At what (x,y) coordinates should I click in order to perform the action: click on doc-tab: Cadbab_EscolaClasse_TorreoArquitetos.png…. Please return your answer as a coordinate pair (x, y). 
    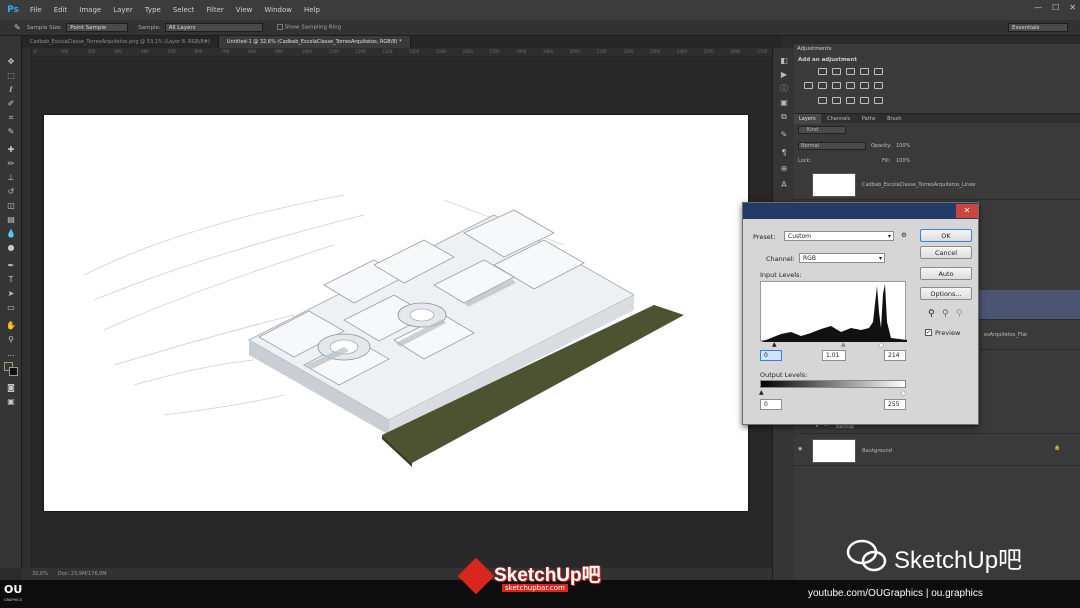
    Looking at the image, I should click on (120, 42).